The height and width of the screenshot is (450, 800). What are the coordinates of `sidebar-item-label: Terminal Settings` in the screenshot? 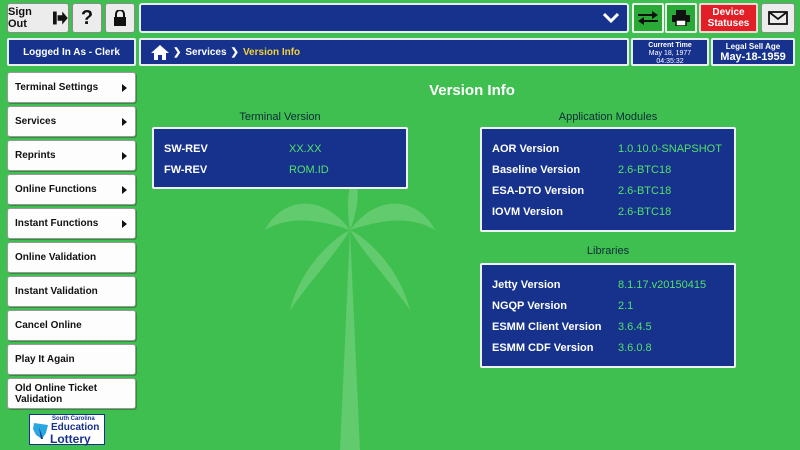 It's located at (57, 87).